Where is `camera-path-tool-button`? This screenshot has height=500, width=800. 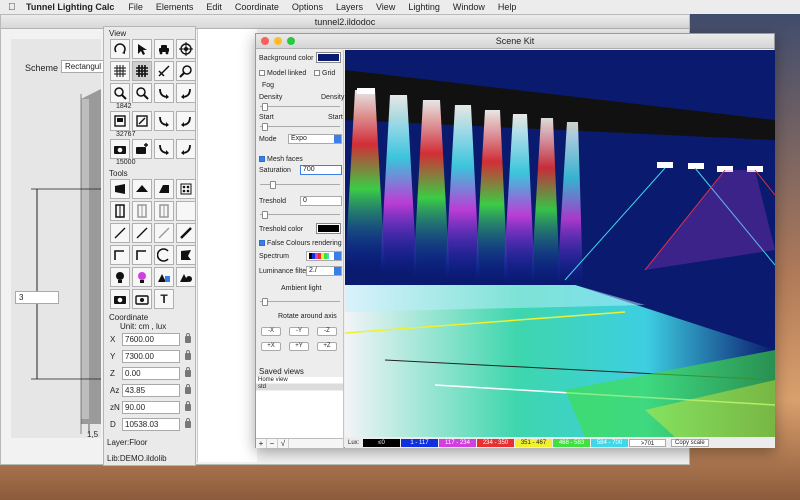 camera-path-tool-button is located at coordinates (142, 299).